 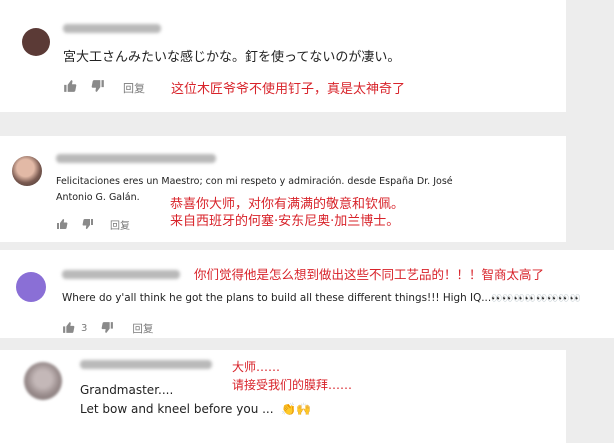 I want to click on comment-text-line2: Let bow and kneel before you ... 👏🙌, so click(x=195, y=409).